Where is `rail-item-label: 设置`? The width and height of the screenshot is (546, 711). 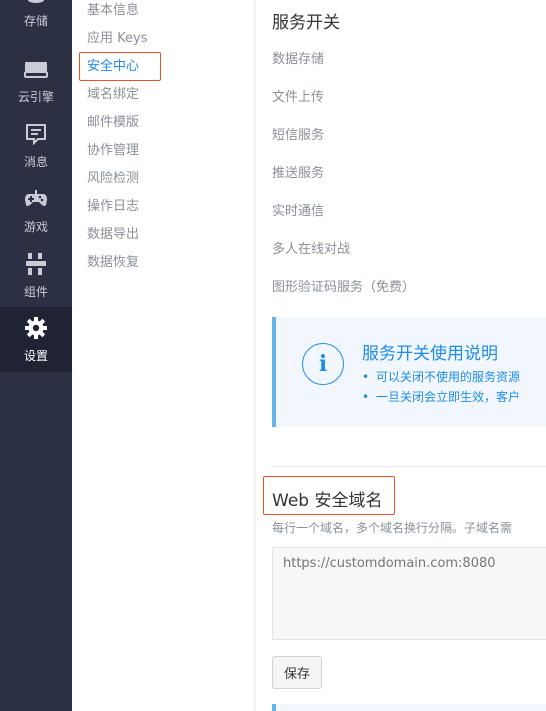 rail-item-label: 设置 is located at coordinates (35, 356).